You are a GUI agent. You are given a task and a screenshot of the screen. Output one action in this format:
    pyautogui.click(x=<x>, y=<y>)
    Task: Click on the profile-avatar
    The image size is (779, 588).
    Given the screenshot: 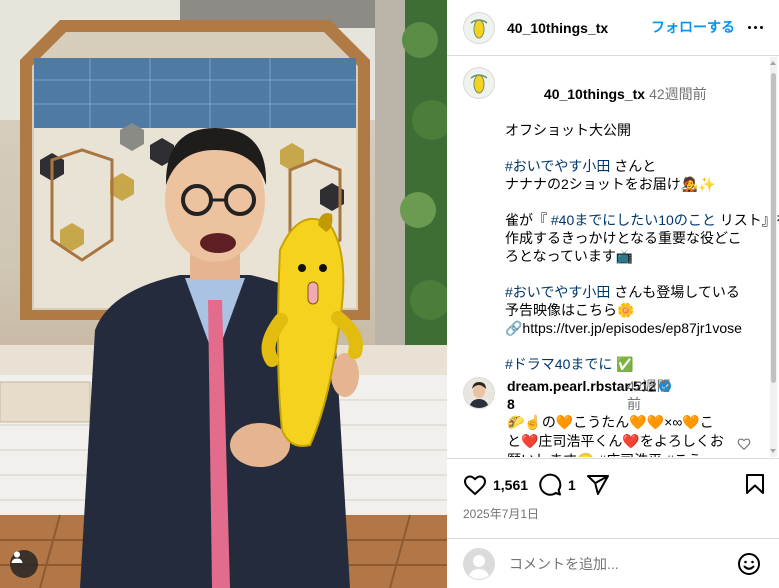 What is the action you would take?
    pyautogui.click(x=479, y=27)
    